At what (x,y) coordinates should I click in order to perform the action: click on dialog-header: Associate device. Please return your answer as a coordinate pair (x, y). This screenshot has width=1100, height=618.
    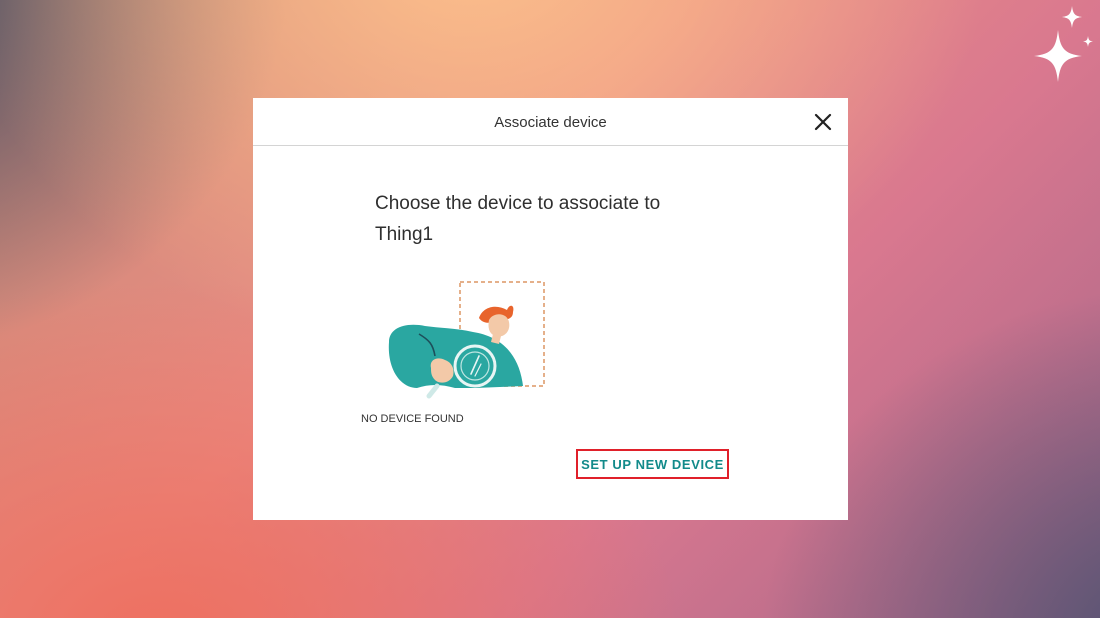
    Looking at the image, I should click on (550, 122).